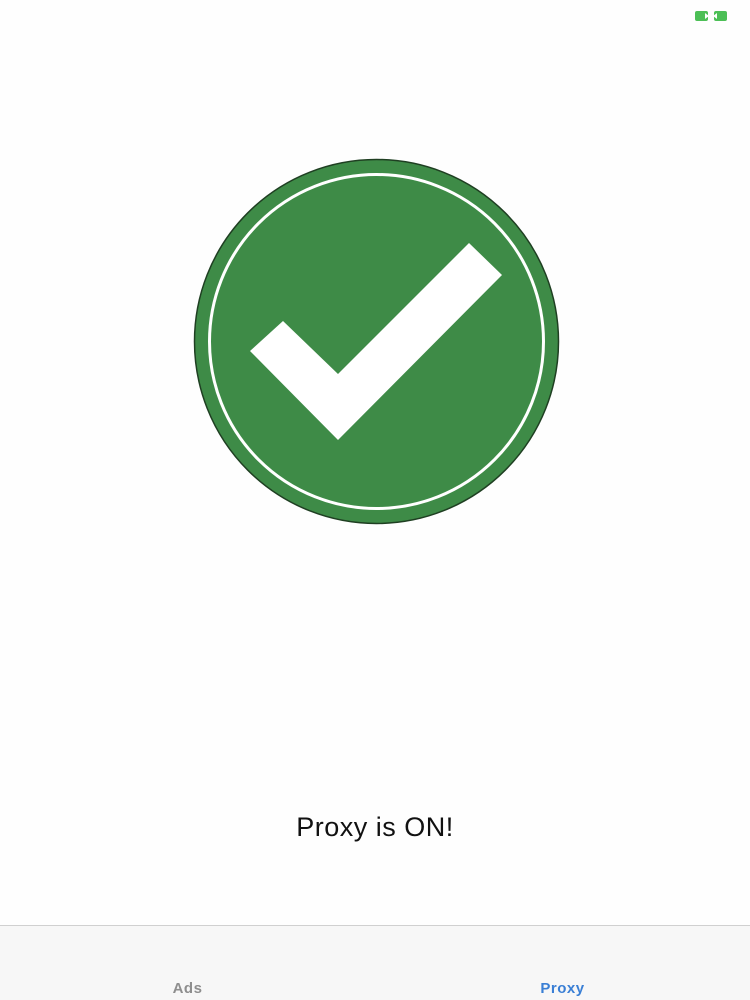 This screenshot has width=750, height=1000. I want to click on connection-indicator-icon, so click(711, 16).